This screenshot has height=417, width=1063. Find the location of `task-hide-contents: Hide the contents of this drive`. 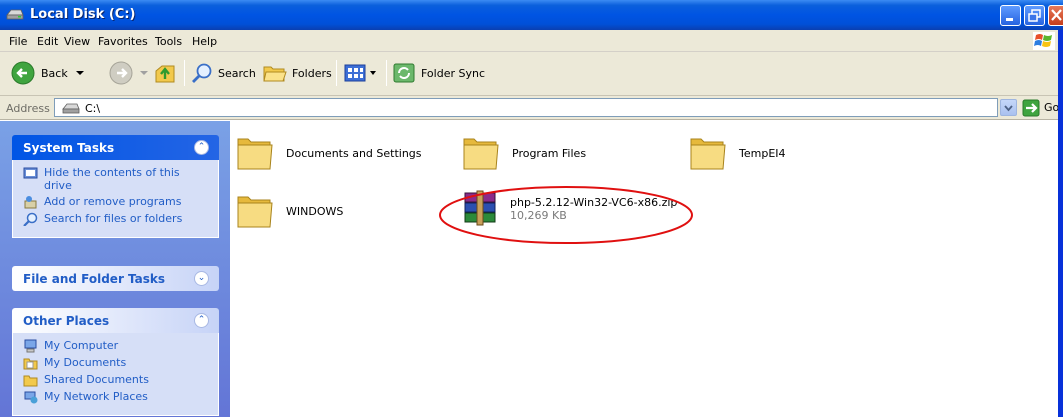

task-hide-contents: Hide the contents of this drive is located at coordinates (116, 179).